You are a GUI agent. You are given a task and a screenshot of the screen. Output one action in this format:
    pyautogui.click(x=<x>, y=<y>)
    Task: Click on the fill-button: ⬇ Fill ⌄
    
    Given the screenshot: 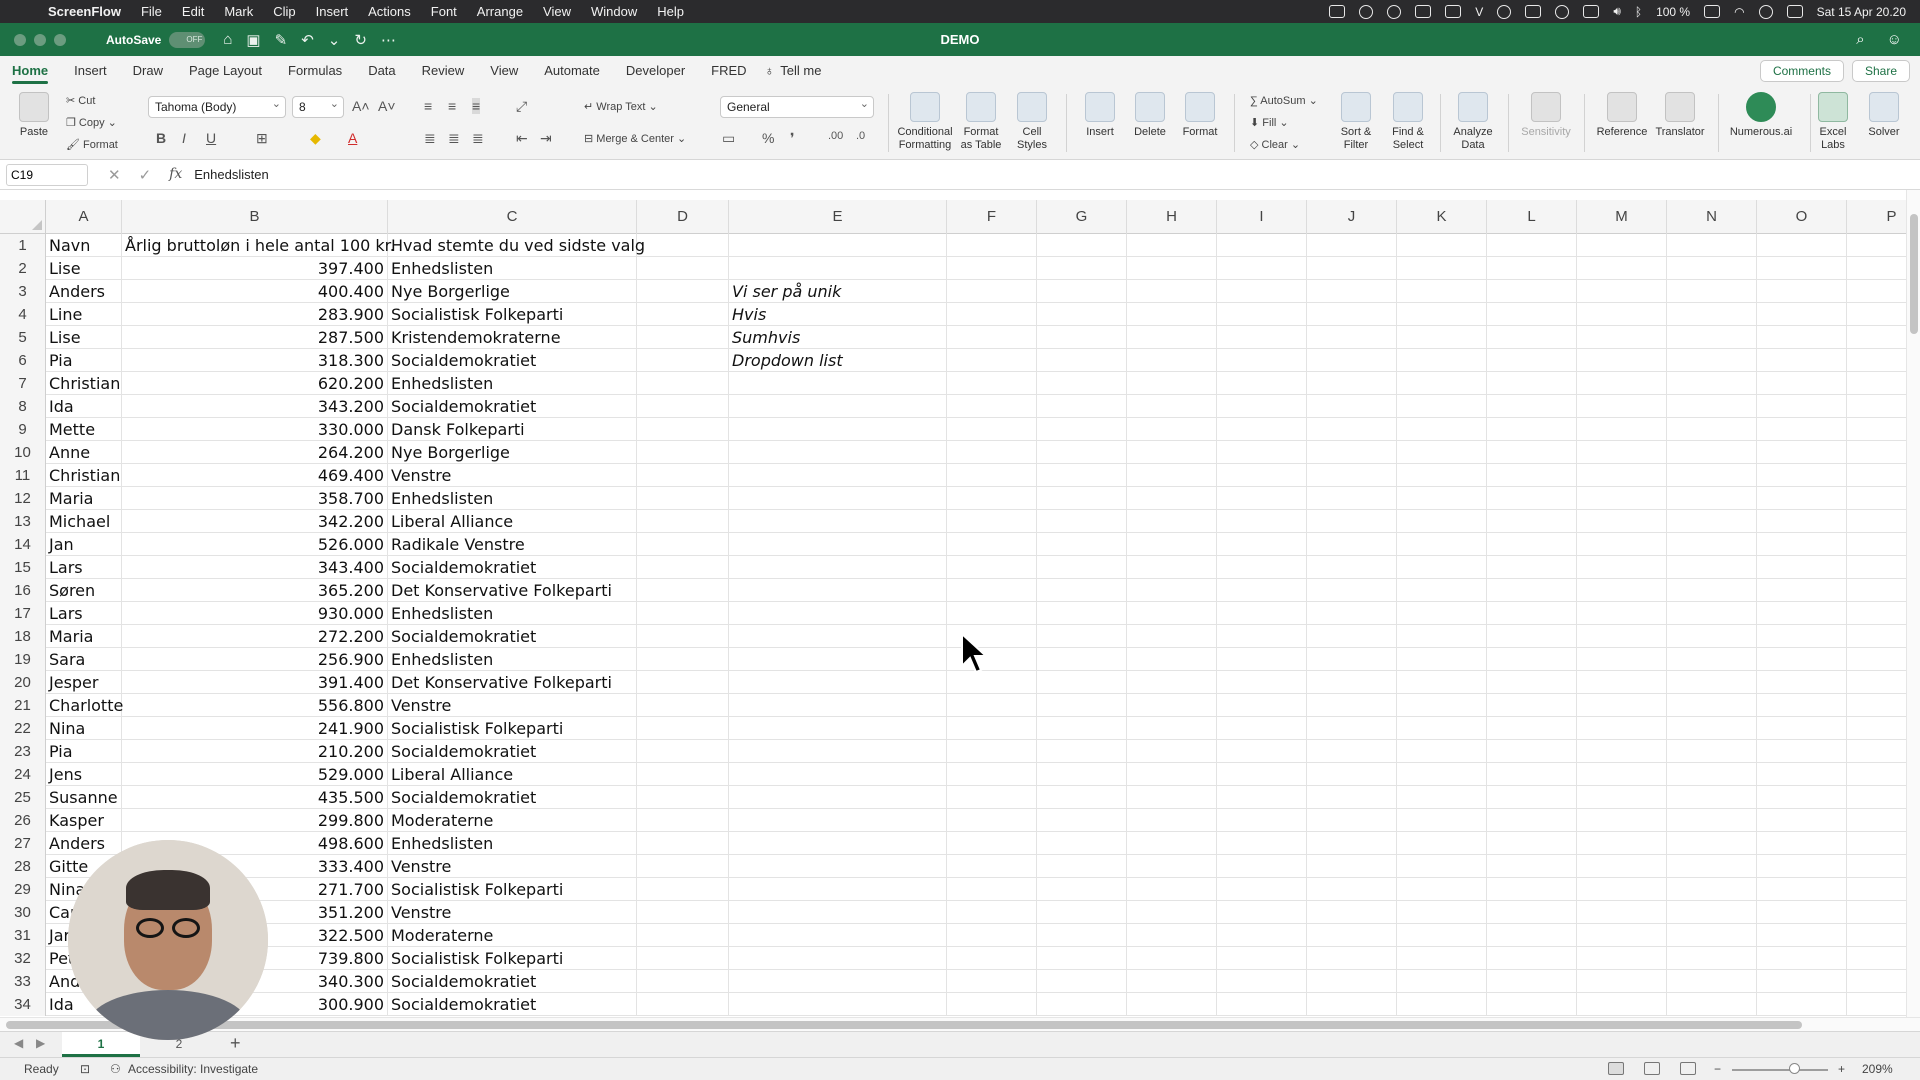 What is the action you would take?
    pyautogui.click(x=1269, y=122)
    